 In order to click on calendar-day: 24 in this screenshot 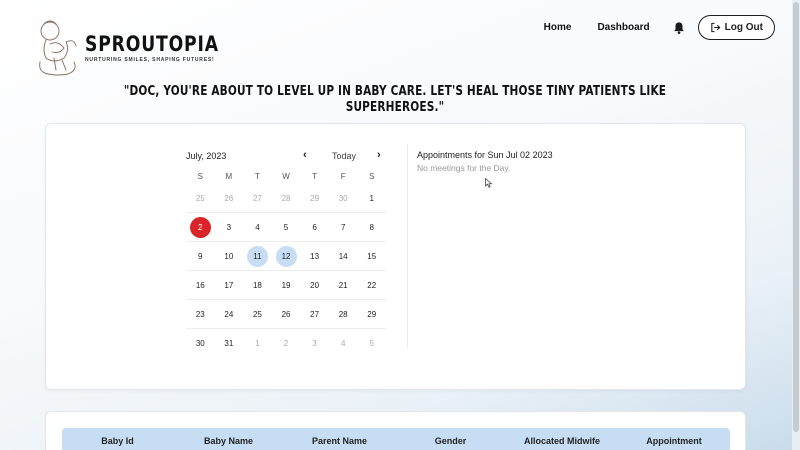, I will do `click(229, 314)`.